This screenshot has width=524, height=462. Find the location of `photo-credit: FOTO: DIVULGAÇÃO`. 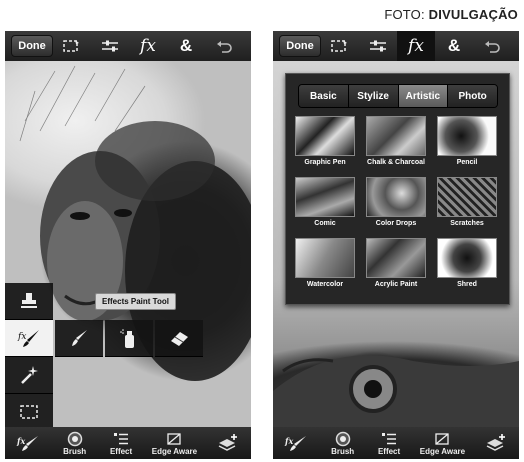

photo-credit: FOTO: DIVULGAÇÃO is located at coordinates (451, 14).